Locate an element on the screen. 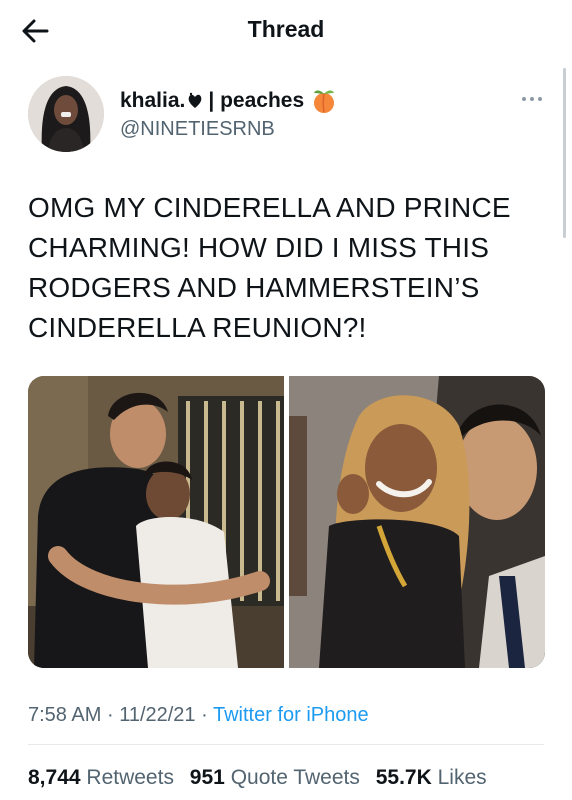 The height and width of the screenshot is (800, 572). likes-label: Likes is located at coordinates (462, 777).